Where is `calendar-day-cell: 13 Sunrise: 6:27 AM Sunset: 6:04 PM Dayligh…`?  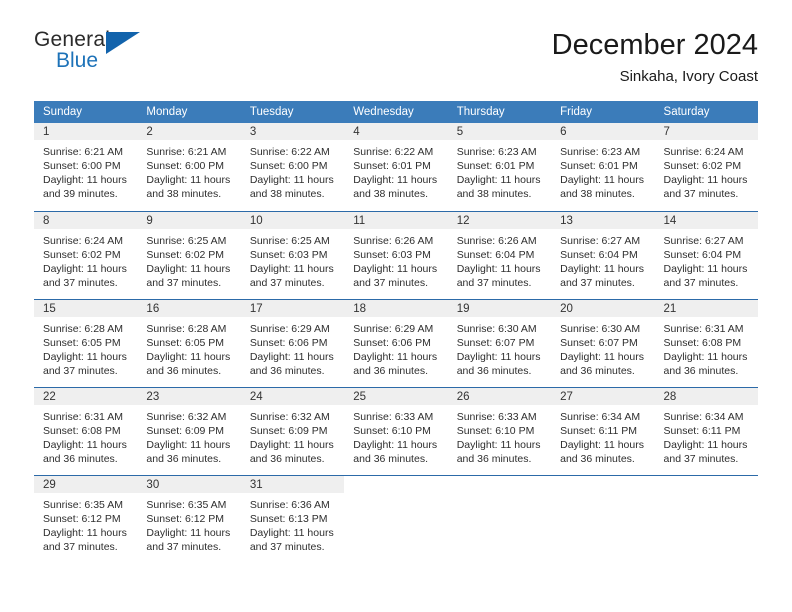 calendar-day-cell: 13 Sunrise: 6:27 AM Sunset: 6:04 PM Dayligh… is located at coordinates (603, 254).